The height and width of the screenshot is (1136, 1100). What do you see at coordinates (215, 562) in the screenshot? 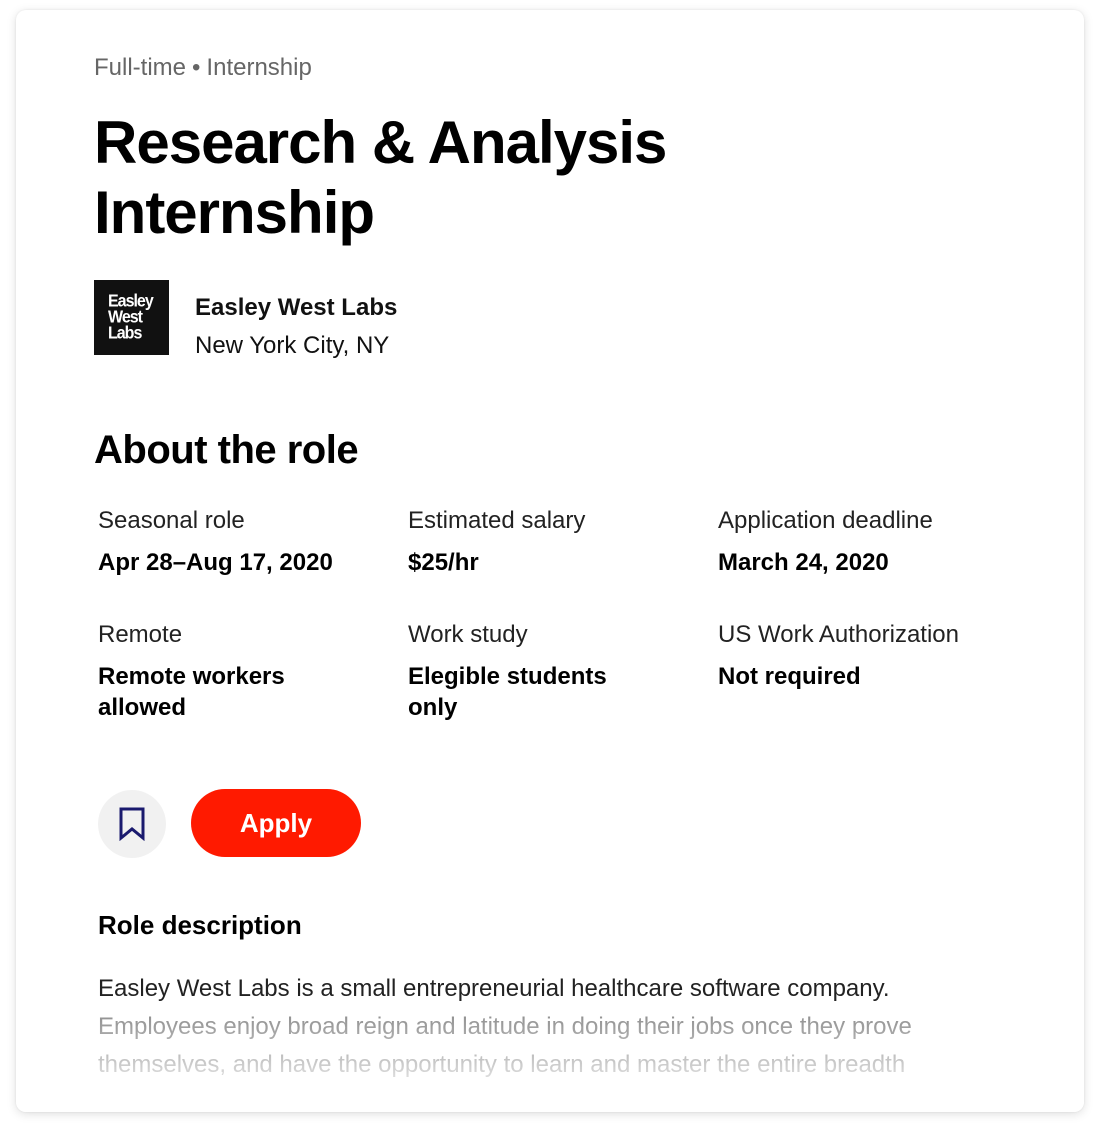
I see `detail-value: Apr 28–Aug 17, 2020` at bounding box center [215, 562].